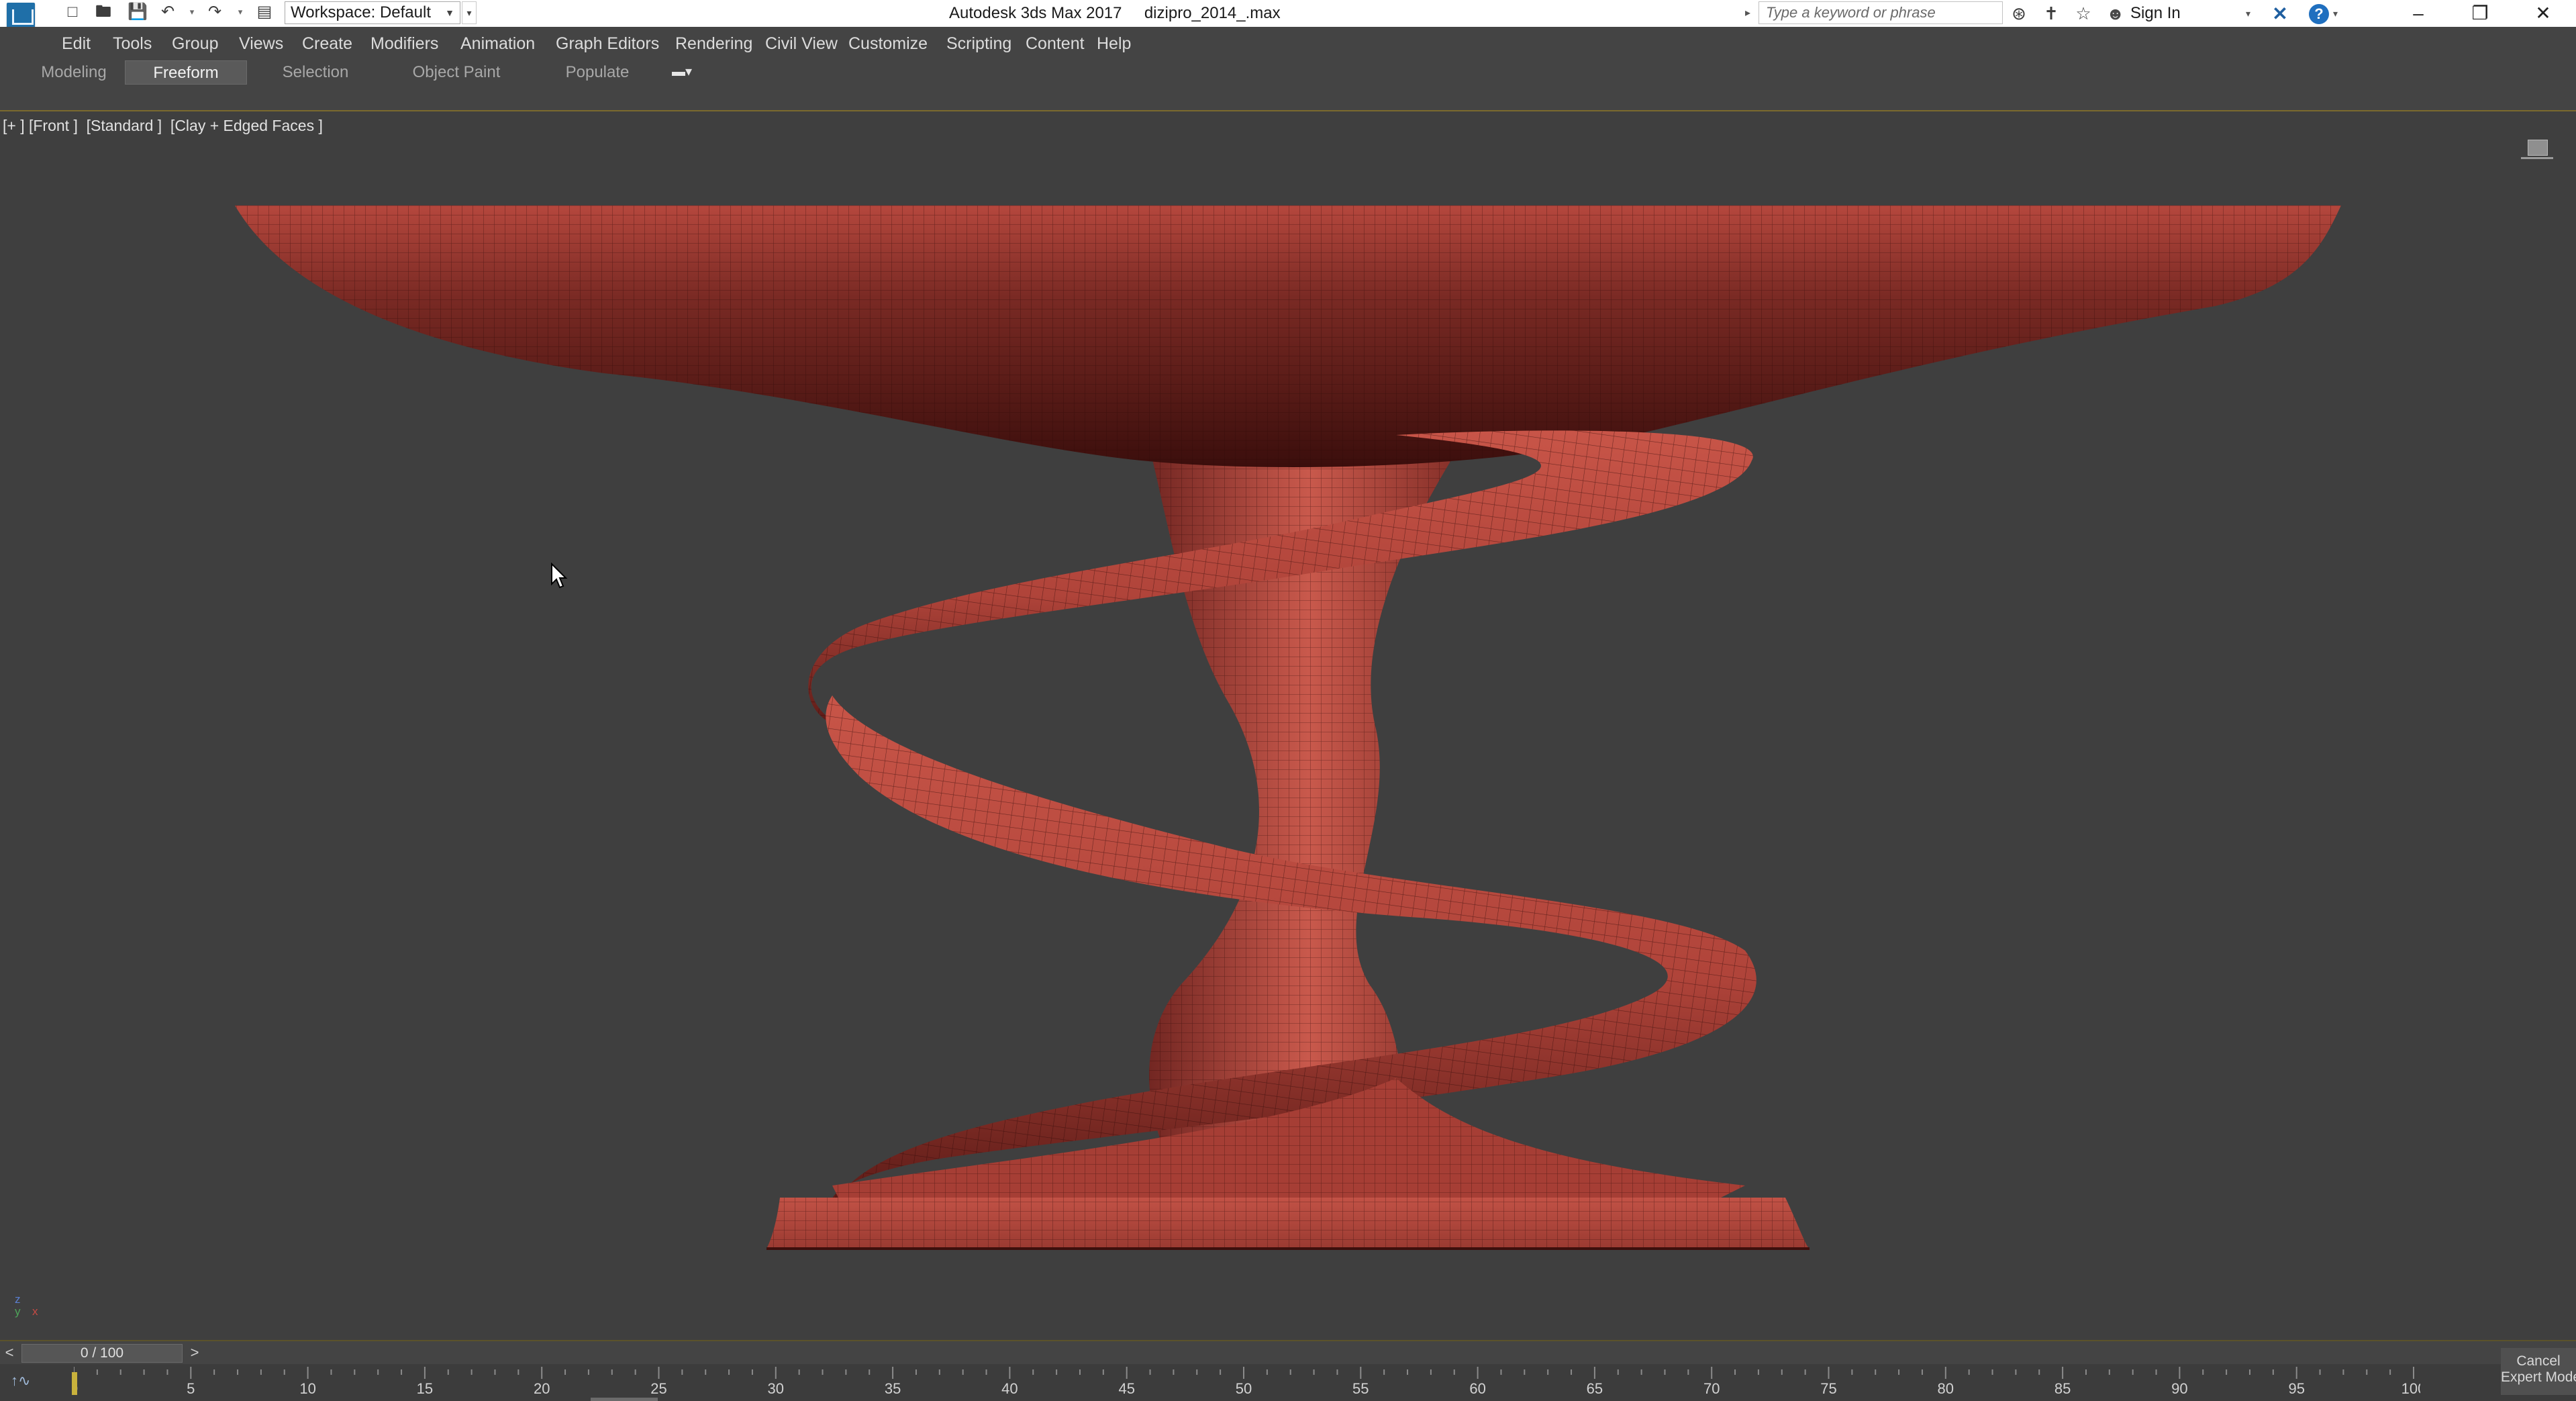 This screenshot has width=2576, height=1401. What do you see at coordinates (1114, 43) in the screenshot?
I see `menu-help: Help` at bounding box center [1114, 43].